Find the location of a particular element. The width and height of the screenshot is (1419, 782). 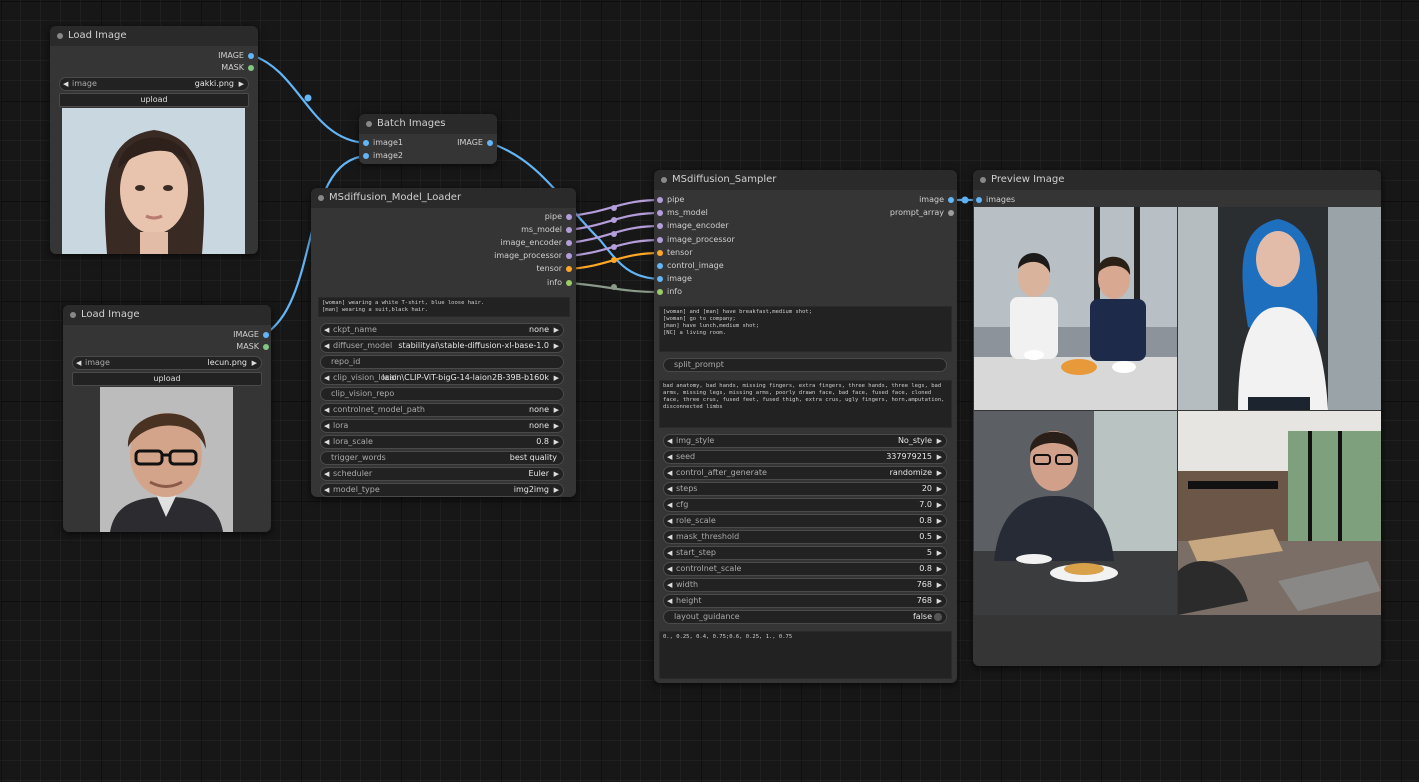

node-title-bar: Preview Image is located at coordinates (1177, 180).